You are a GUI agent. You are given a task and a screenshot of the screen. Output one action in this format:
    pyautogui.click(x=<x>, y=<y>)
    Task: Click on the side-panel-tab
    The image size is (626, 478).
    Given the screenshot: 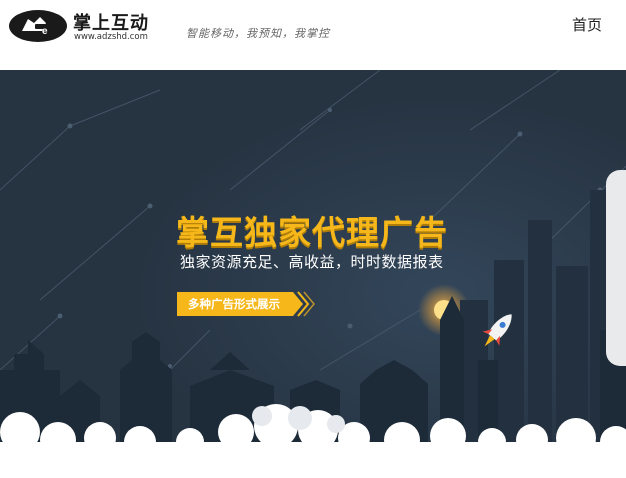 What is the action you would take?
    pyautogui.click(x=616, y=268)
    